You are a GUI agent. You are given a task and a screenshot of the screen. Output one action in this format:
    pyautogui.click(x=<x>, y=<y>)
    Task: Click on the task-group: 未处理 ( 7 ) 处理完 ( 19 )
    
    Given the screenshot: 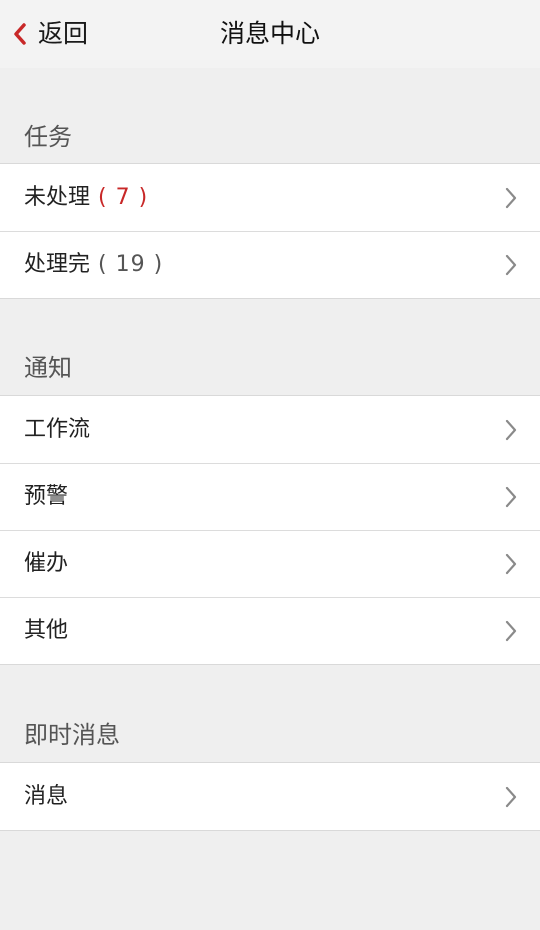 What is the action you would take?
    pyautogui.click(x=270, y=231)
    